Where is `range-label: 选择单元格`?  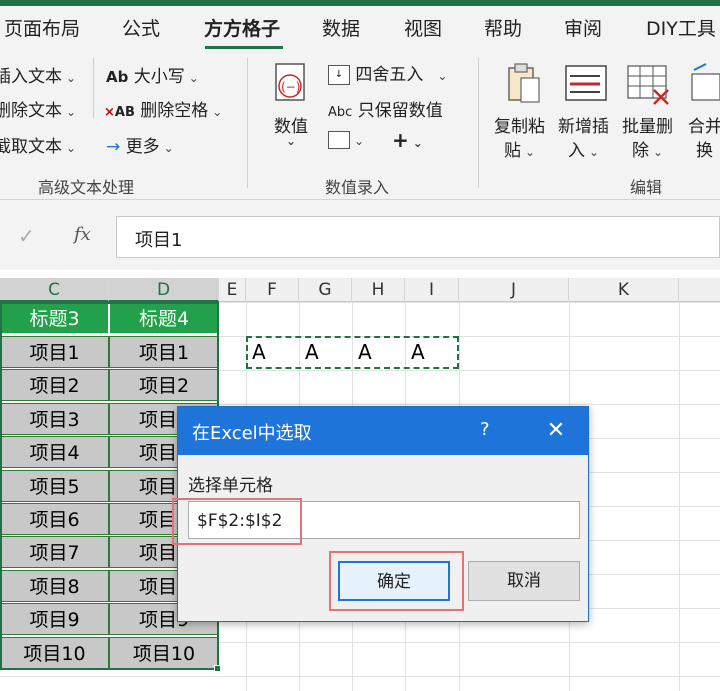
range-label: 选择单元格 is located at coordinates (230, 486).